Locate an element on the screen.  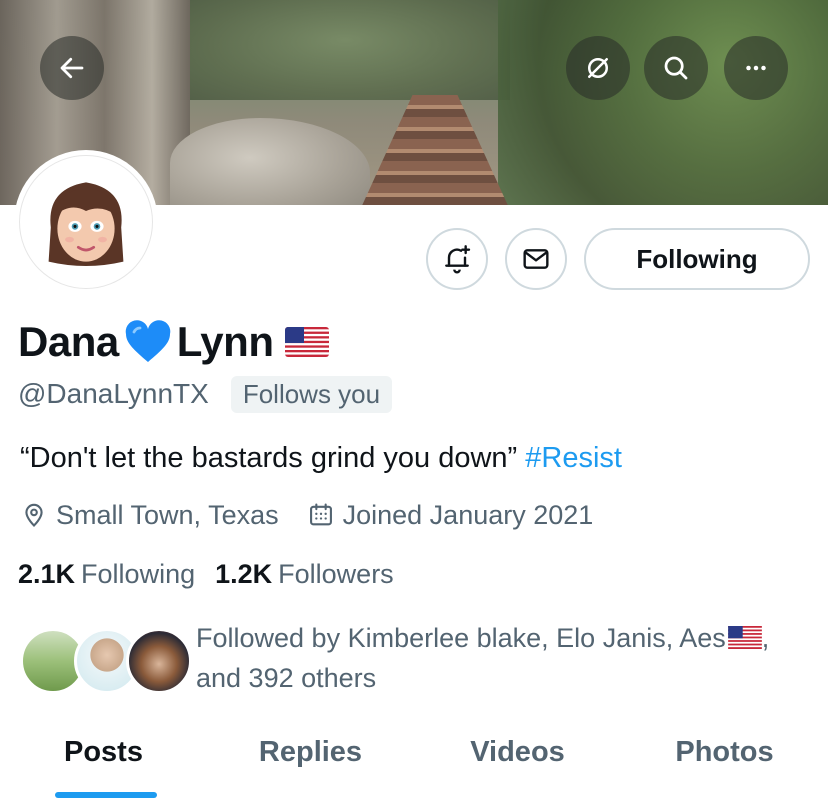
location-text: Small Town, Texas is located at coordinates (167, 514).